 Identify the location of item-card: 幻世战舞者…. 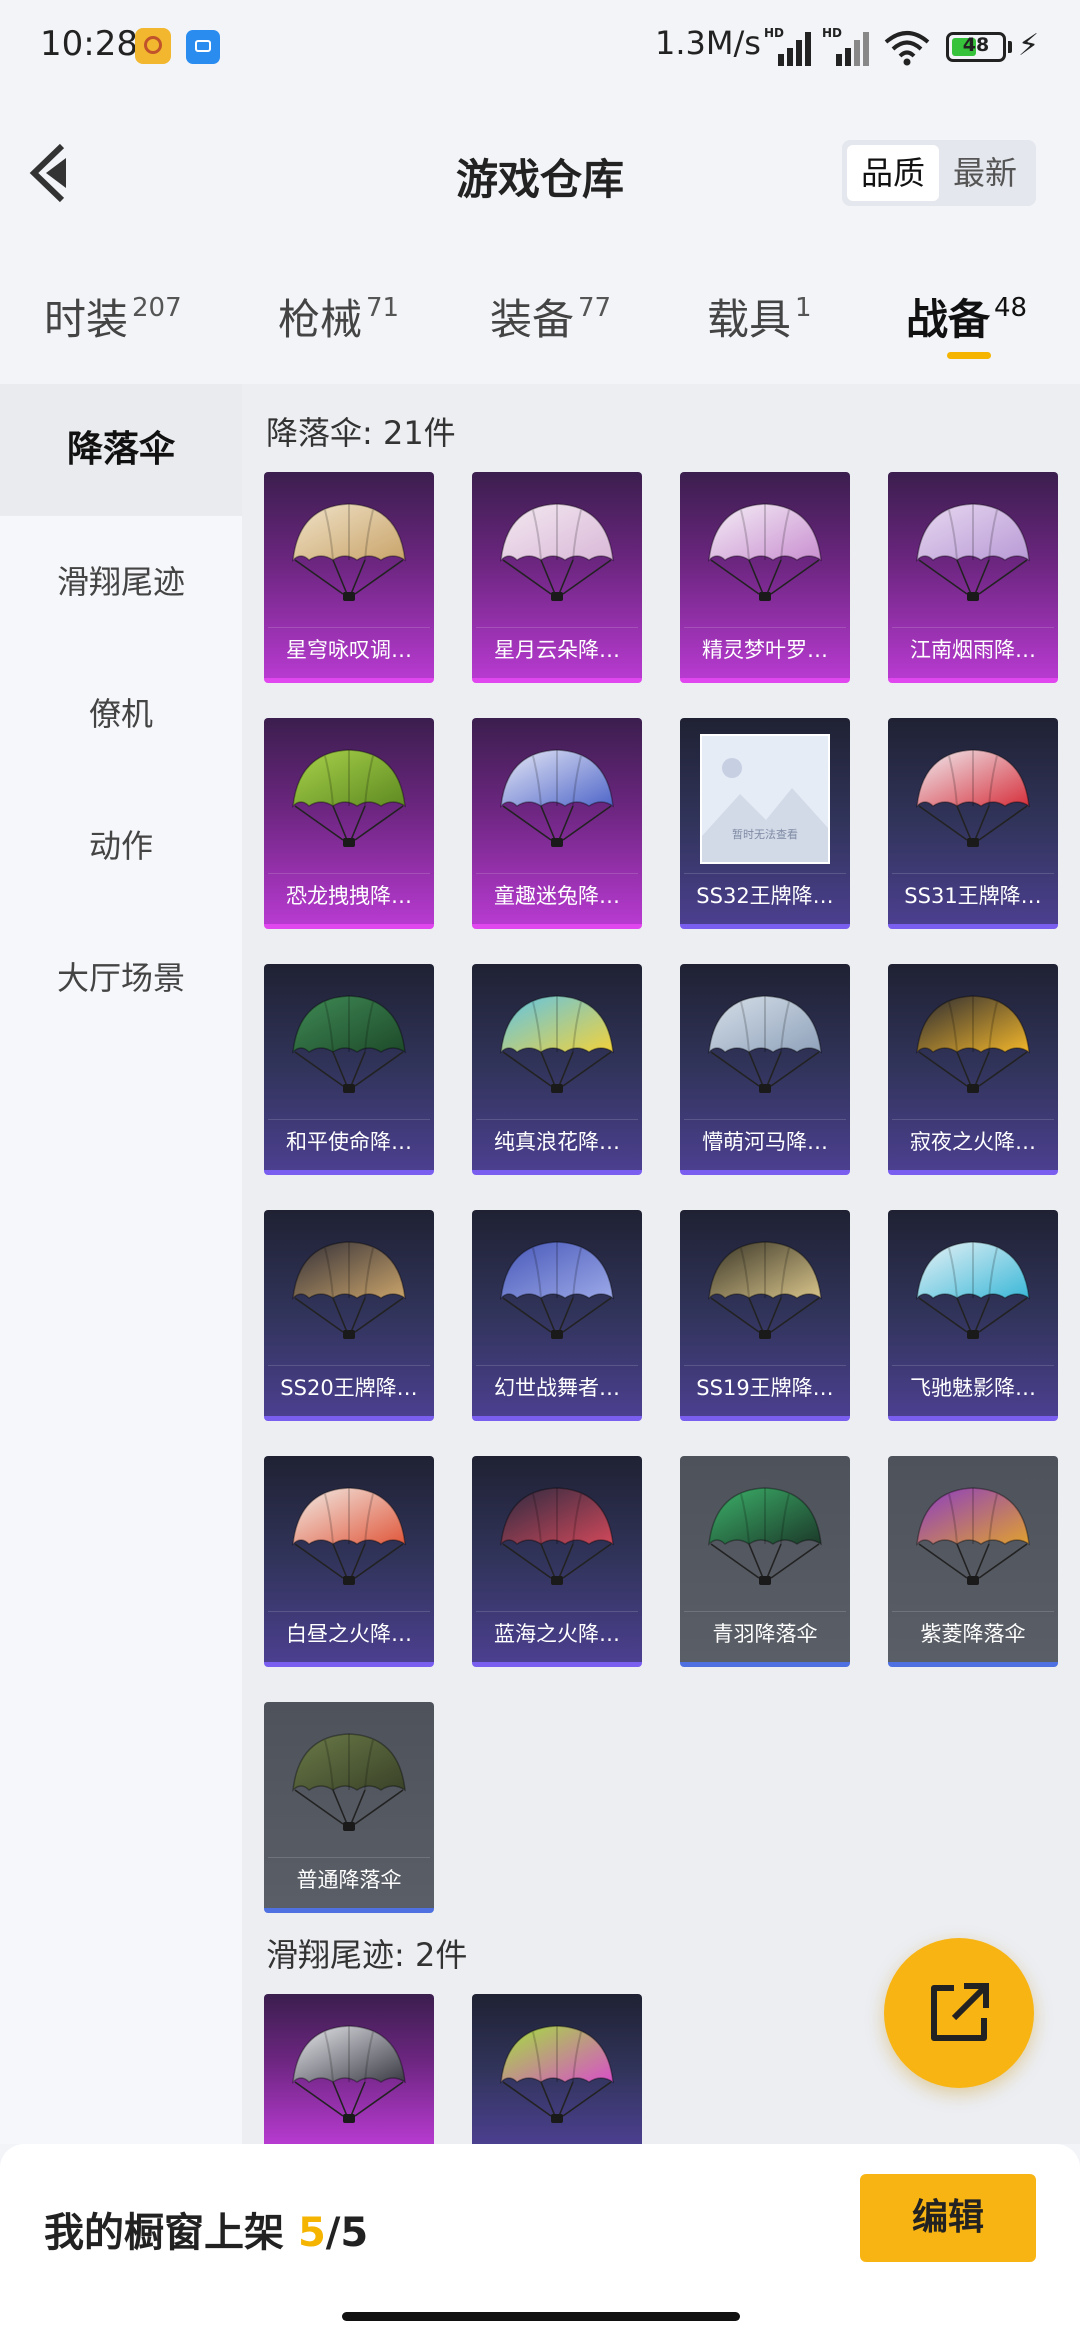
(557, 1315).